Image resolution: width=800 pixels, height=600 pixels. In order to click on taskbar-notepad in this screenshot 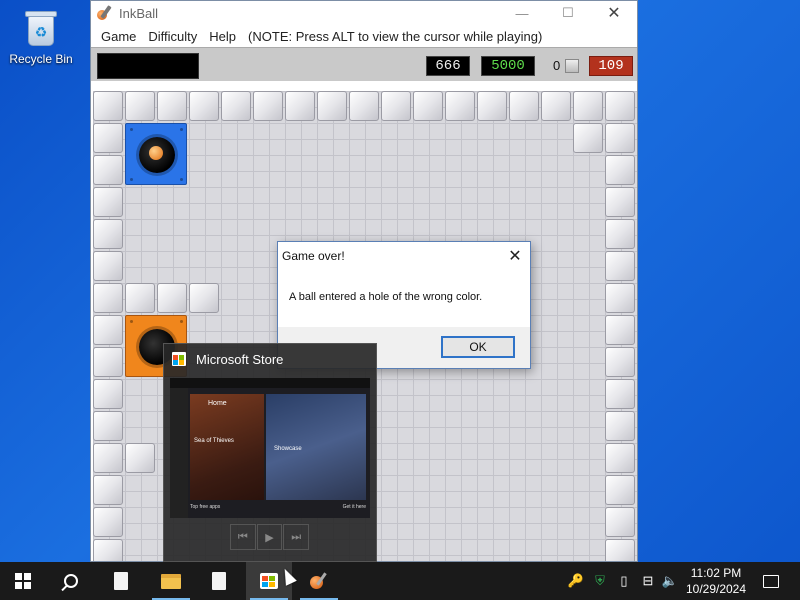, I will do `click(121, 581)`.